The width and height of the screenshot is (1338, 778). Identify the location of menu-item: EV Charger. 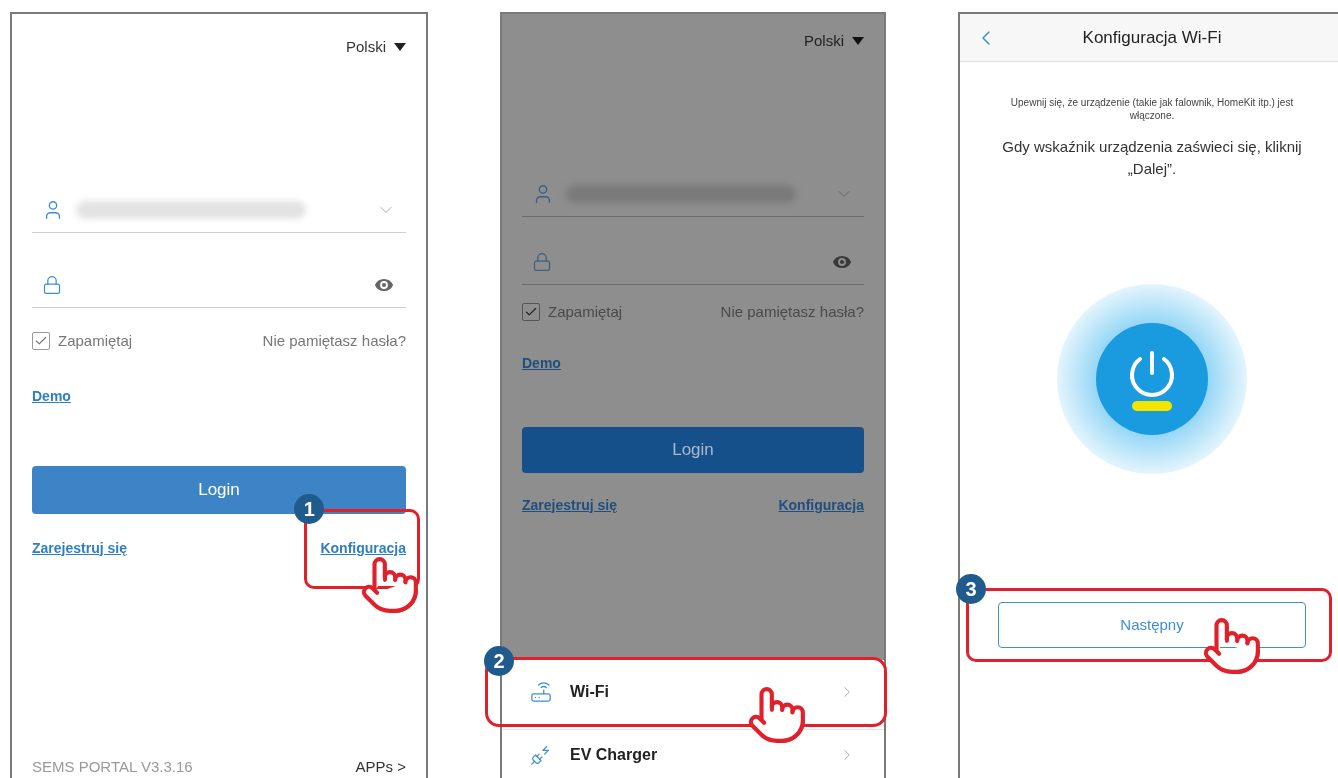
(693, 753).